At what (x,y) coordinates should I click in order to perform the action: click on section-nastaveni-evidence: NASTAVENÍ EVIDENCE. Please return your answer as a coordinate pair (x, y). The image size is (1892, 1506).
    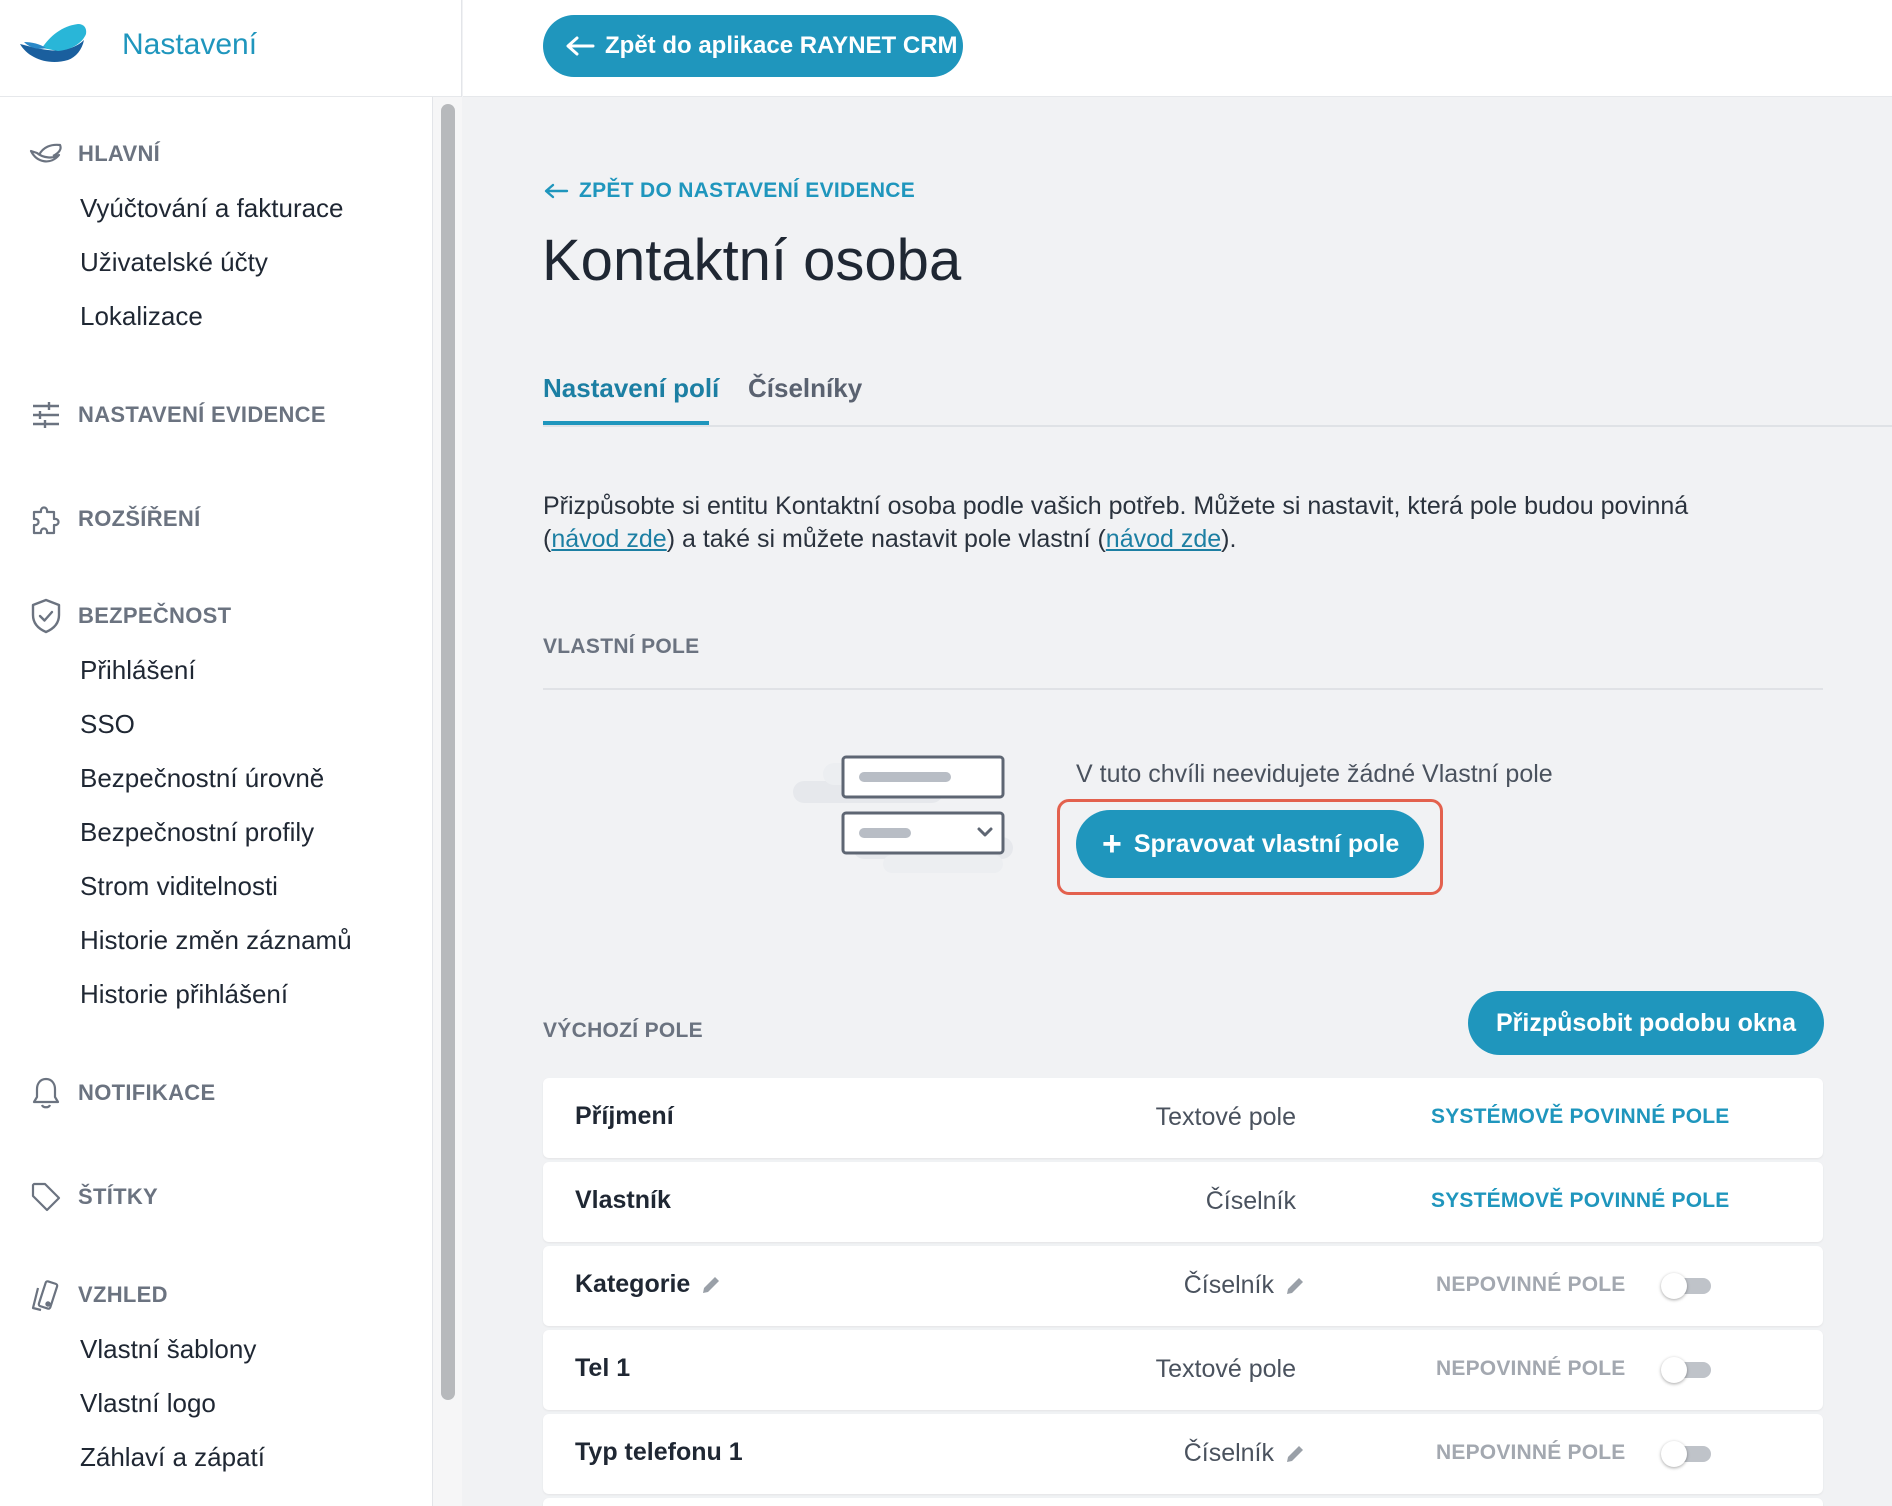
    Looking at the image, I should click on (177, 415).